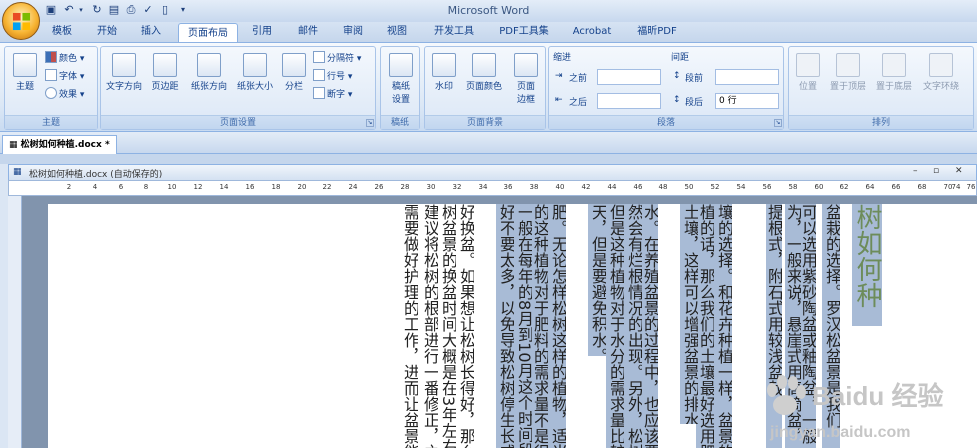  I want to click on text-column: 植的话，那么我们的土壤最好选用肥沃疏松, so click(705, 326).